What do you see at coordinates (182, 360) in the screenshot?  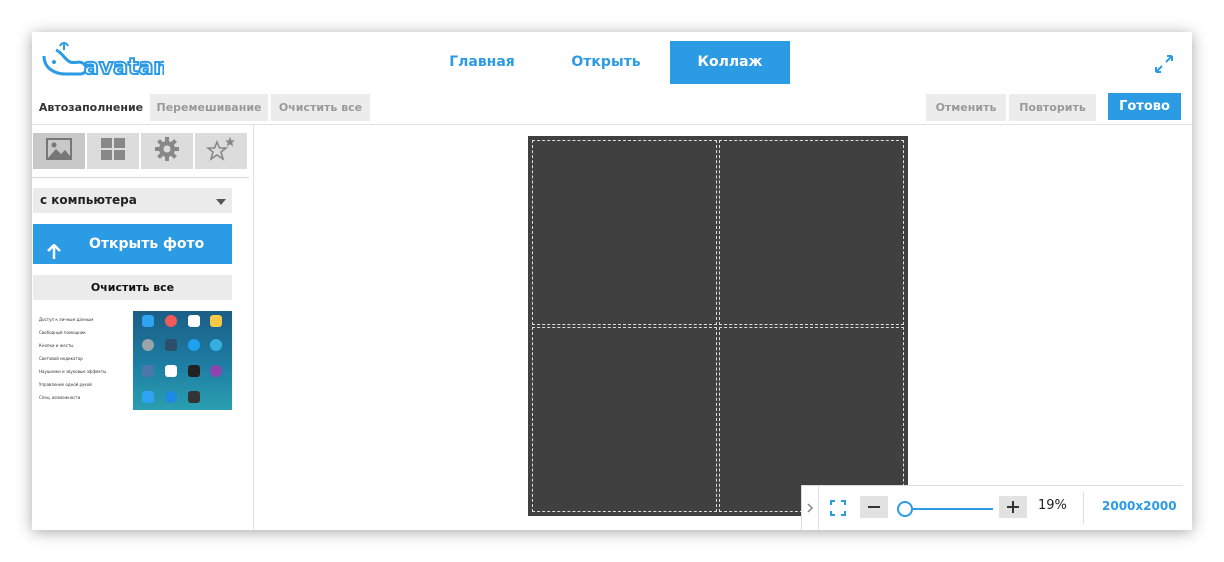 I see `thumbnail-homescreen` at bounding box center [182, 360].